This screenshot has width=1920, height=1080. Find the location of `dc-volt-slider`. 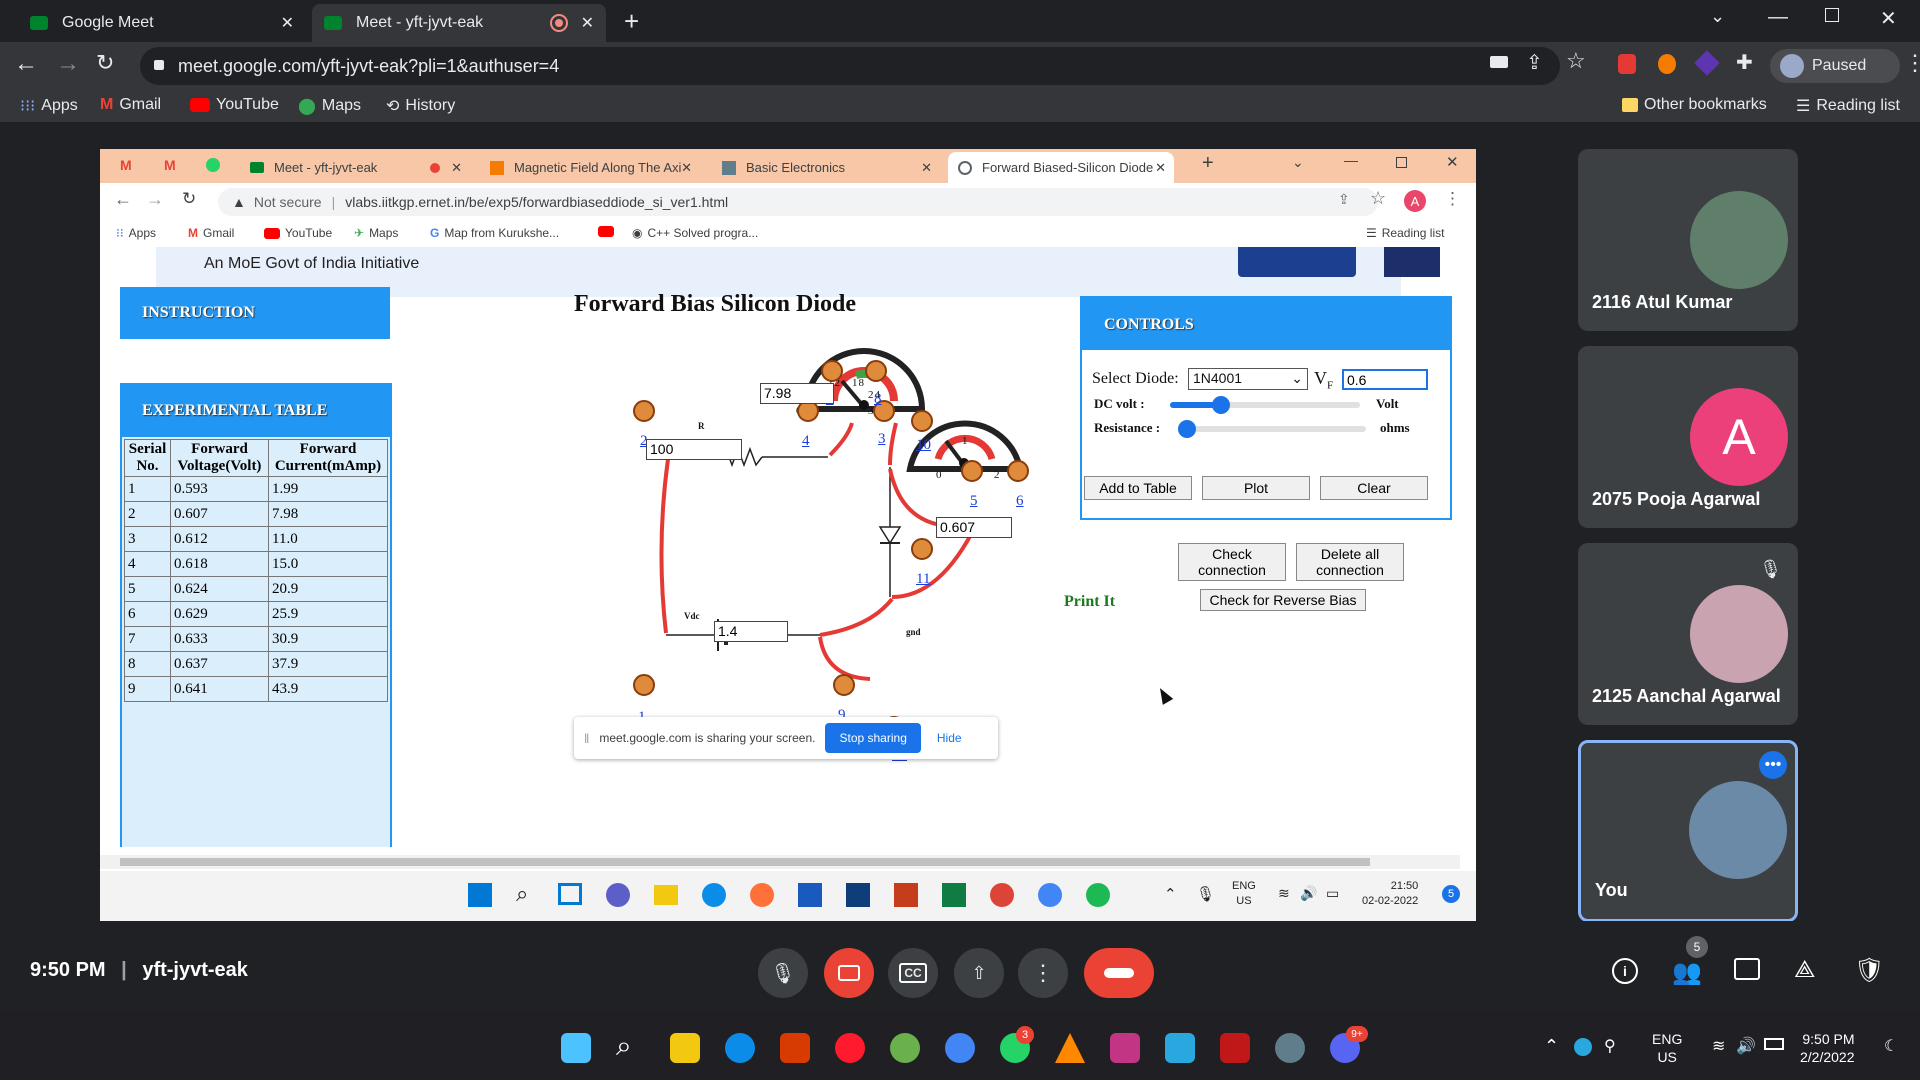

dc-volt-slider is located at coordinates (1265, 405).